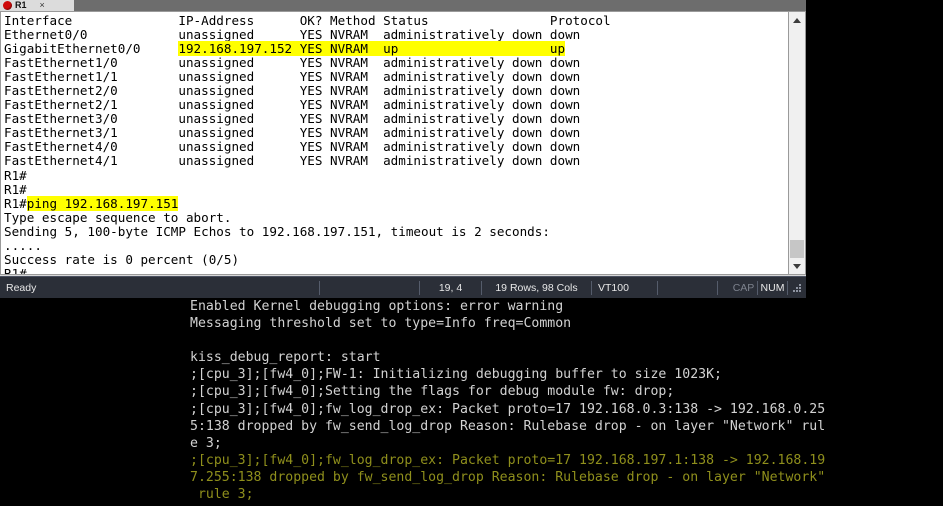 Image resolution: width=943 pixels, height=506 pixels. Describe the element at coordinates (773, 287) in the screenshot. I see `status-num-lock: NUM` at that location.